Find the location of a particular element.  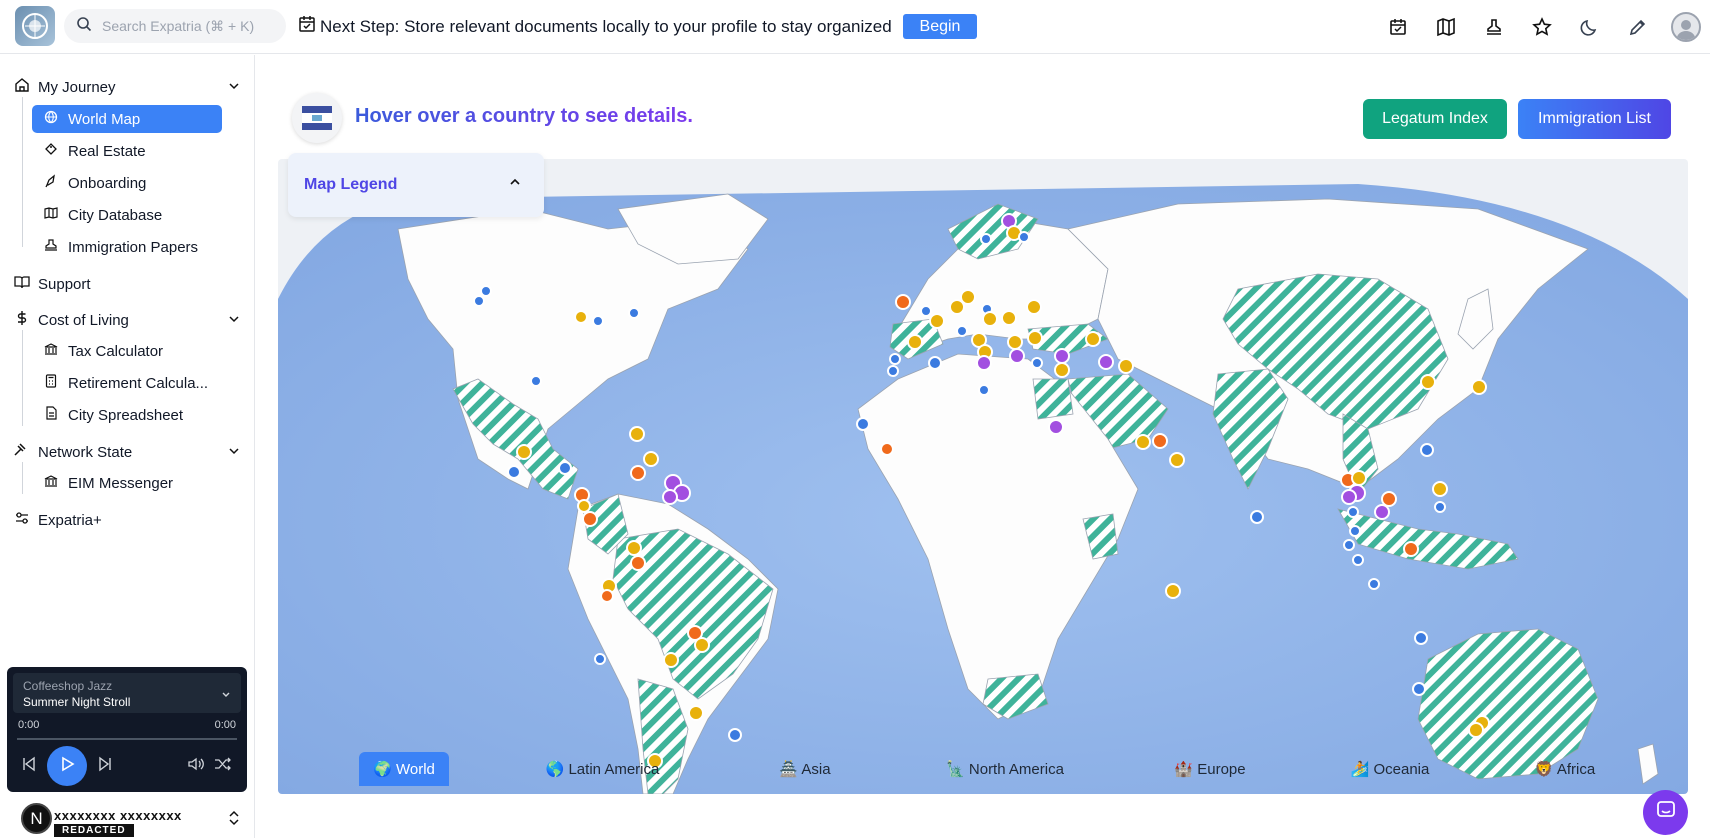

sidebar-item-city-database: City Database is located at coordinates (127, 215).